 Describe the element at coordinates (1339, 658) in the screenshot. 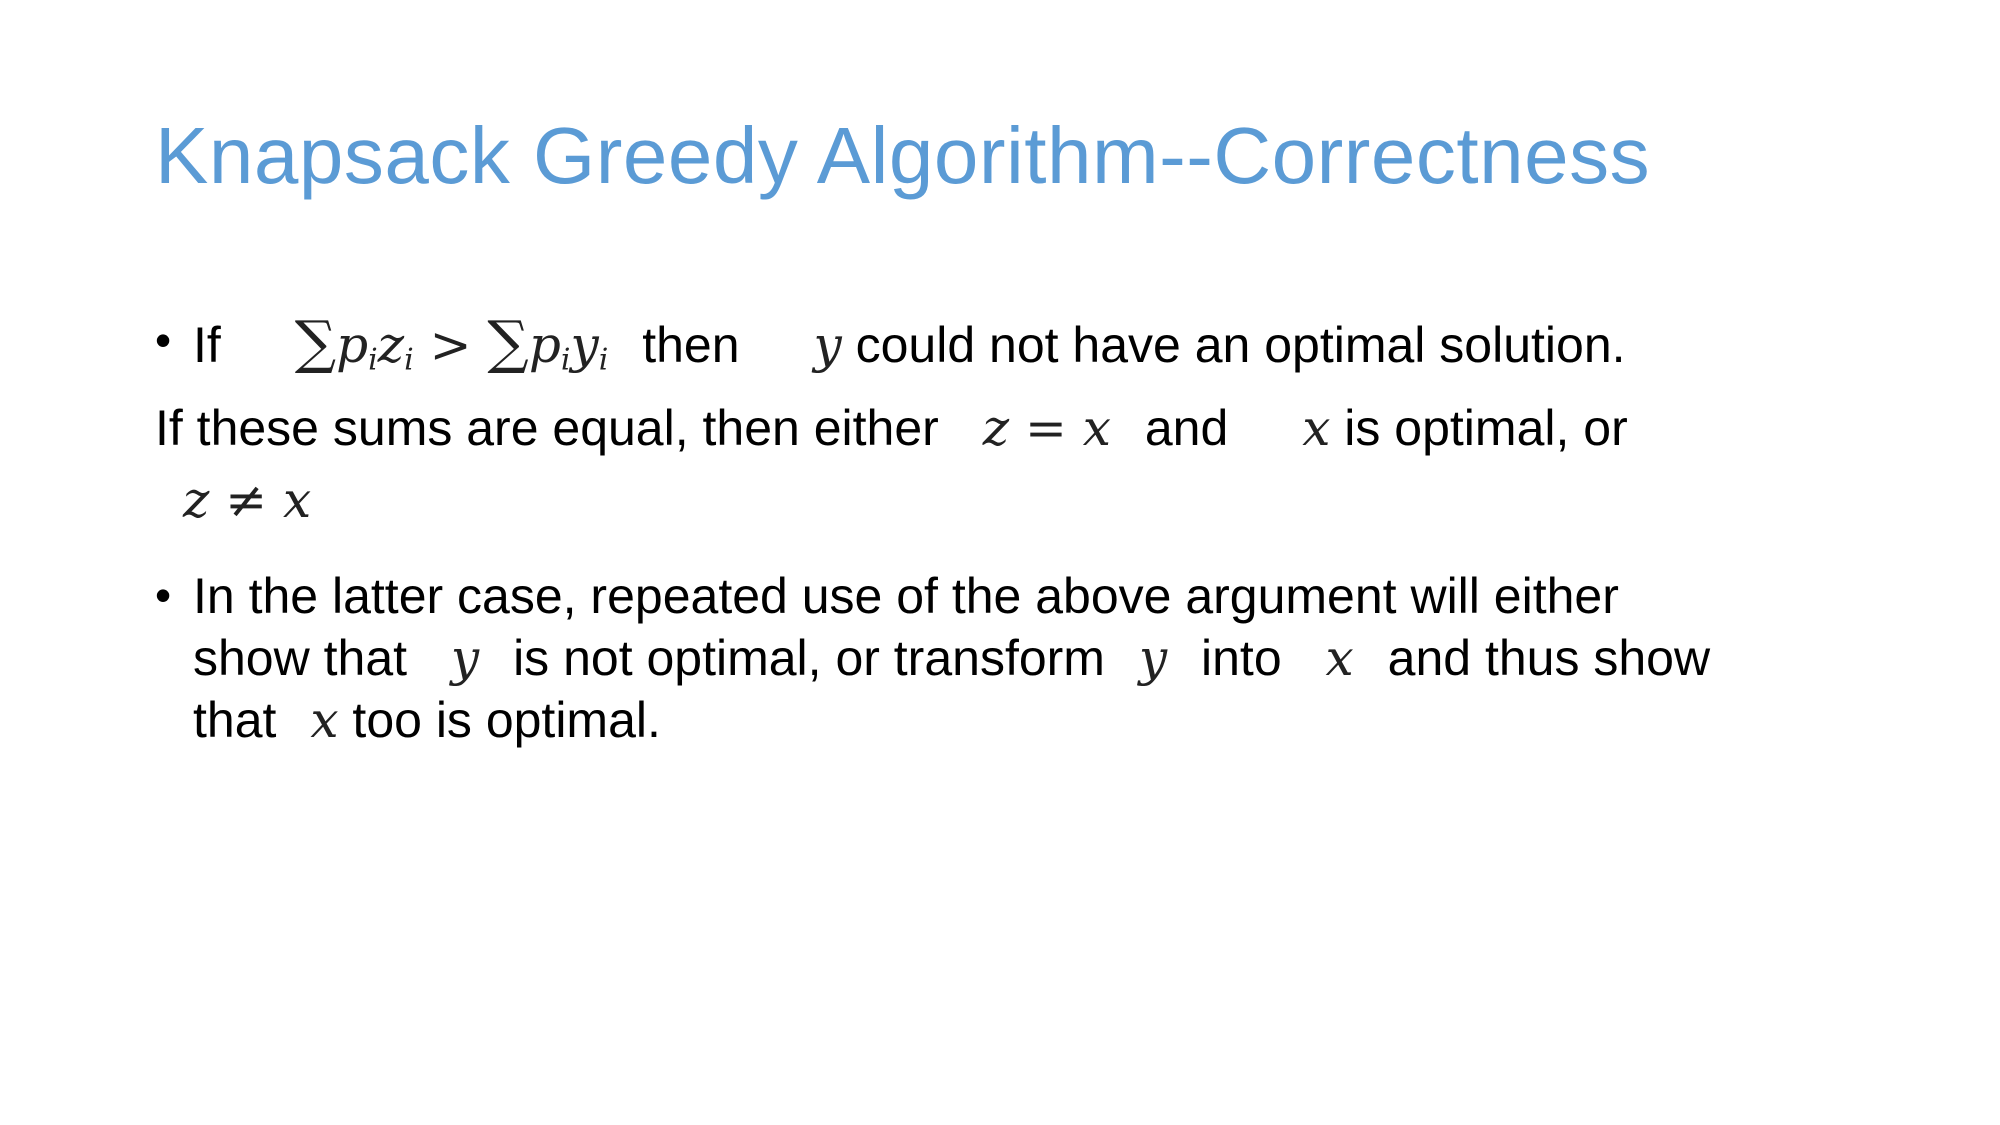

I see `var-x-2: x` at that location.